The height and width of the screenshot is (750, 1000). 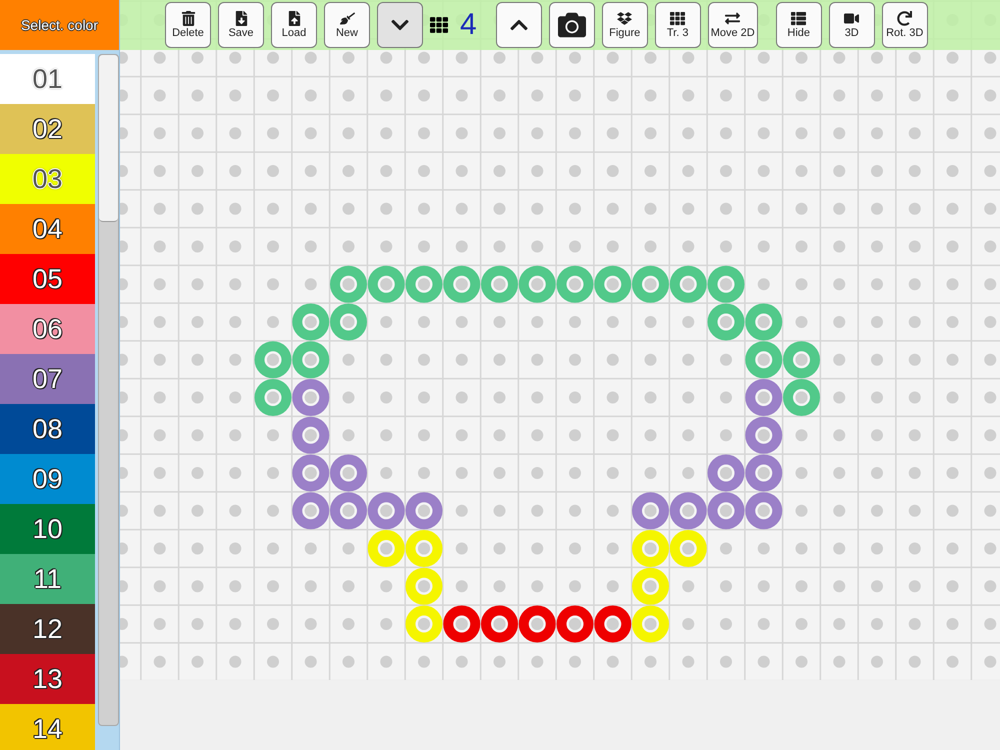 What do you see at coordinates (905, 25) in the screenshot?
I see `toolbar-button: Rot. 3D` at bounding box center [905, 25].